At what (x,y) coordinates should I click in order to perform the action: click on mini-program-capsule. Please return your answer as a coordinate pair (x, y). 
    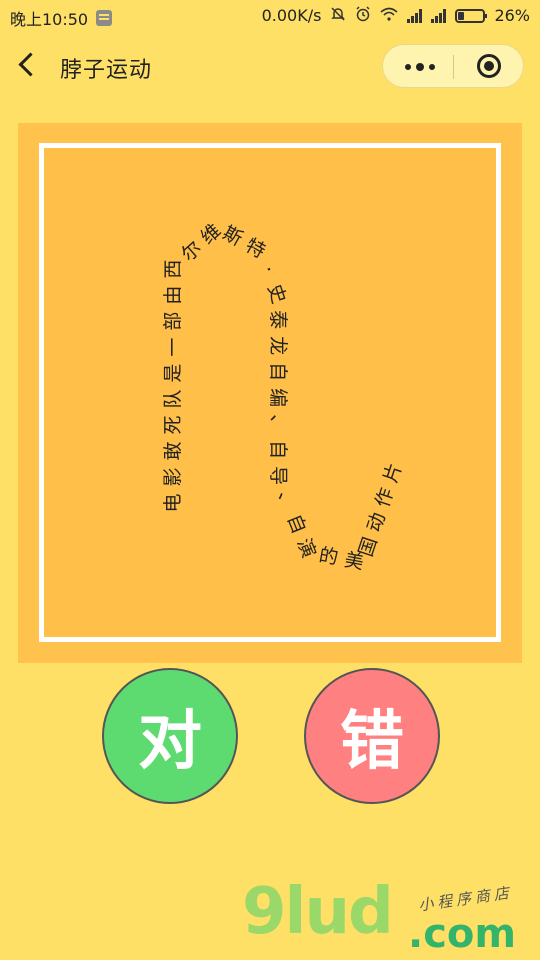
    Looking at the image, I should click on (453, 66).